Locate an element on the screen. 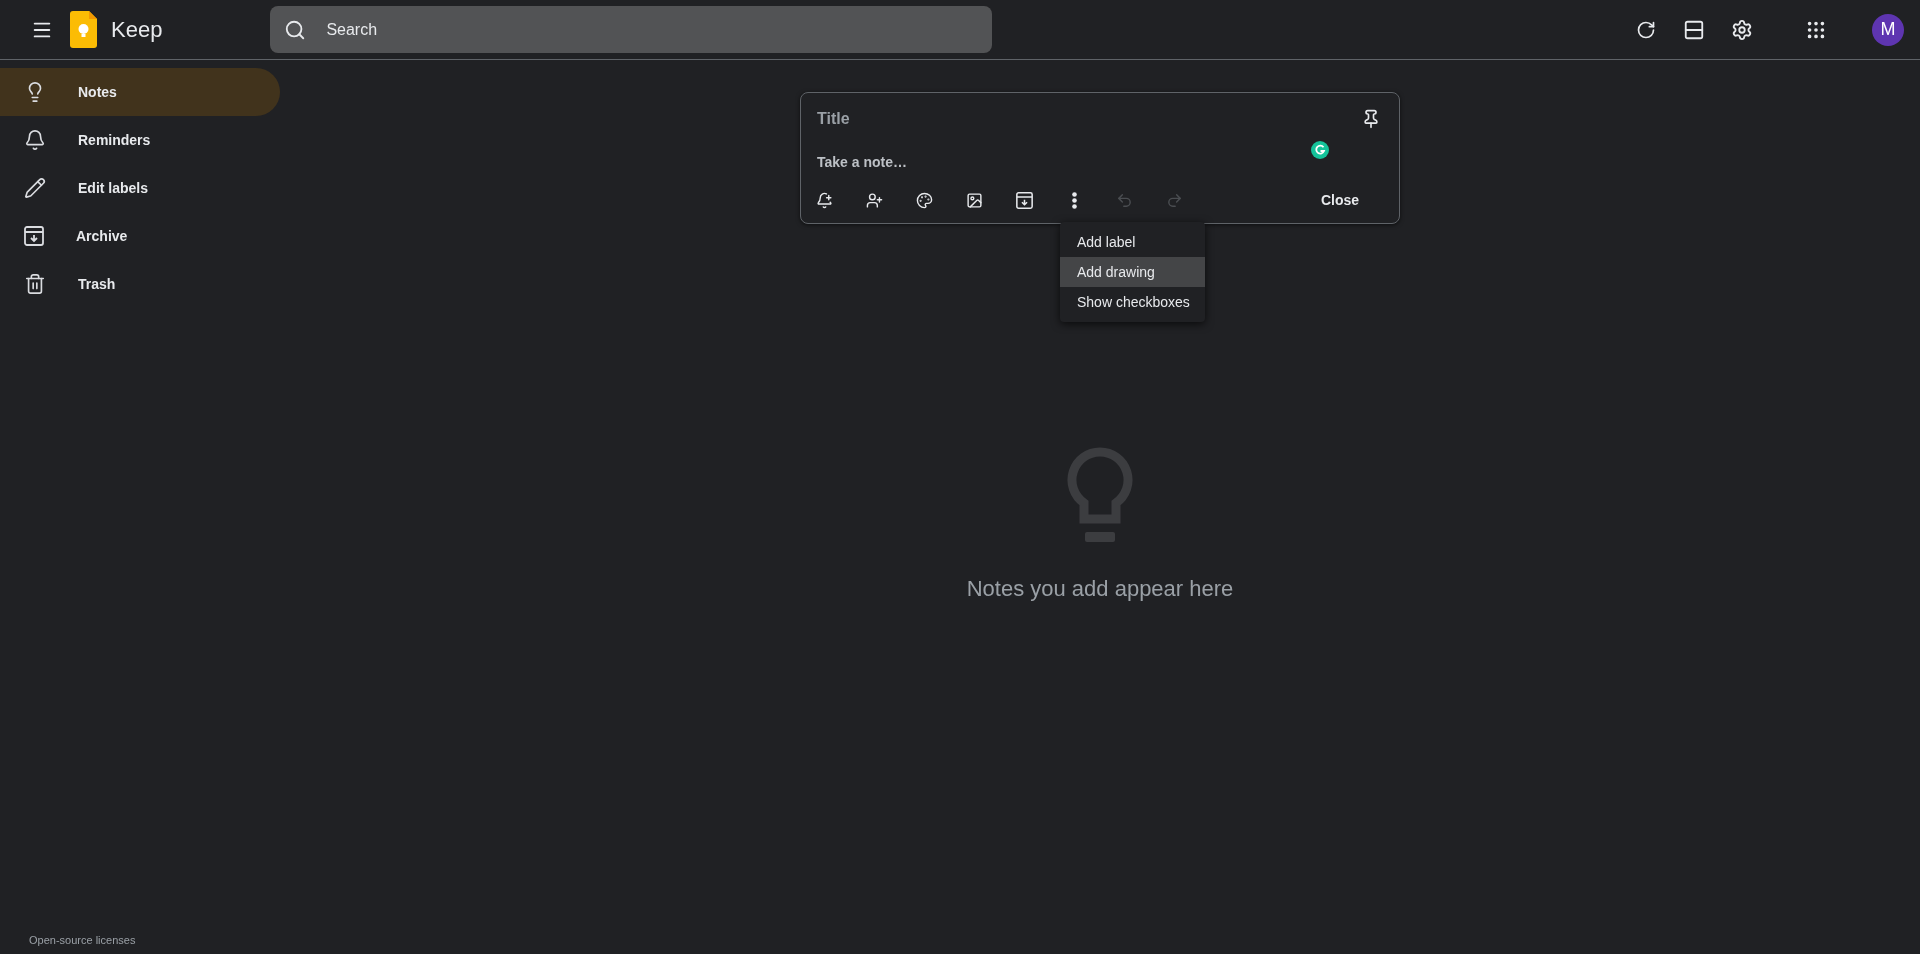 The width and height of the screenshot is (1920, 954). avatar: M is located at coordinates (1888, 29).